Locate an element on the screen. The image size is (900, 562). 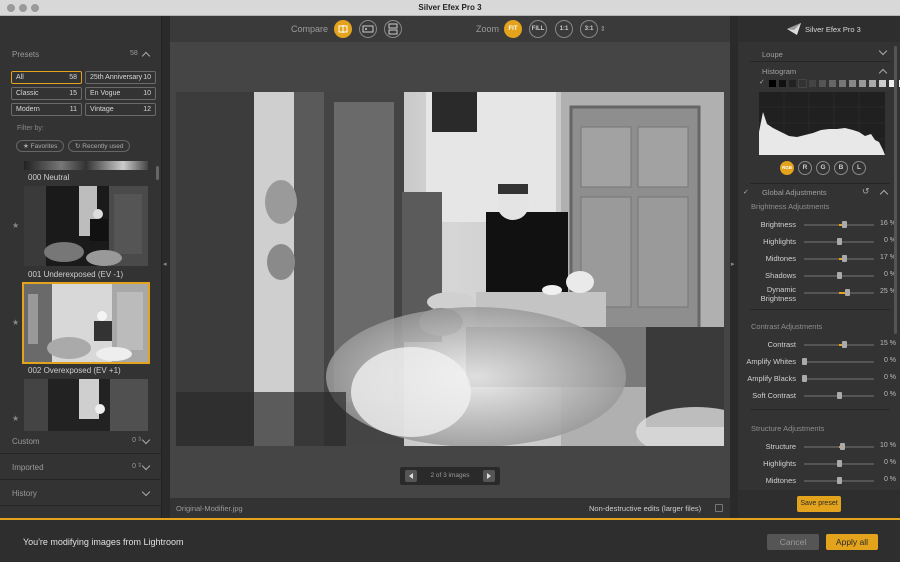
reset-icon: ↺ is located at coordinates (866, 191).